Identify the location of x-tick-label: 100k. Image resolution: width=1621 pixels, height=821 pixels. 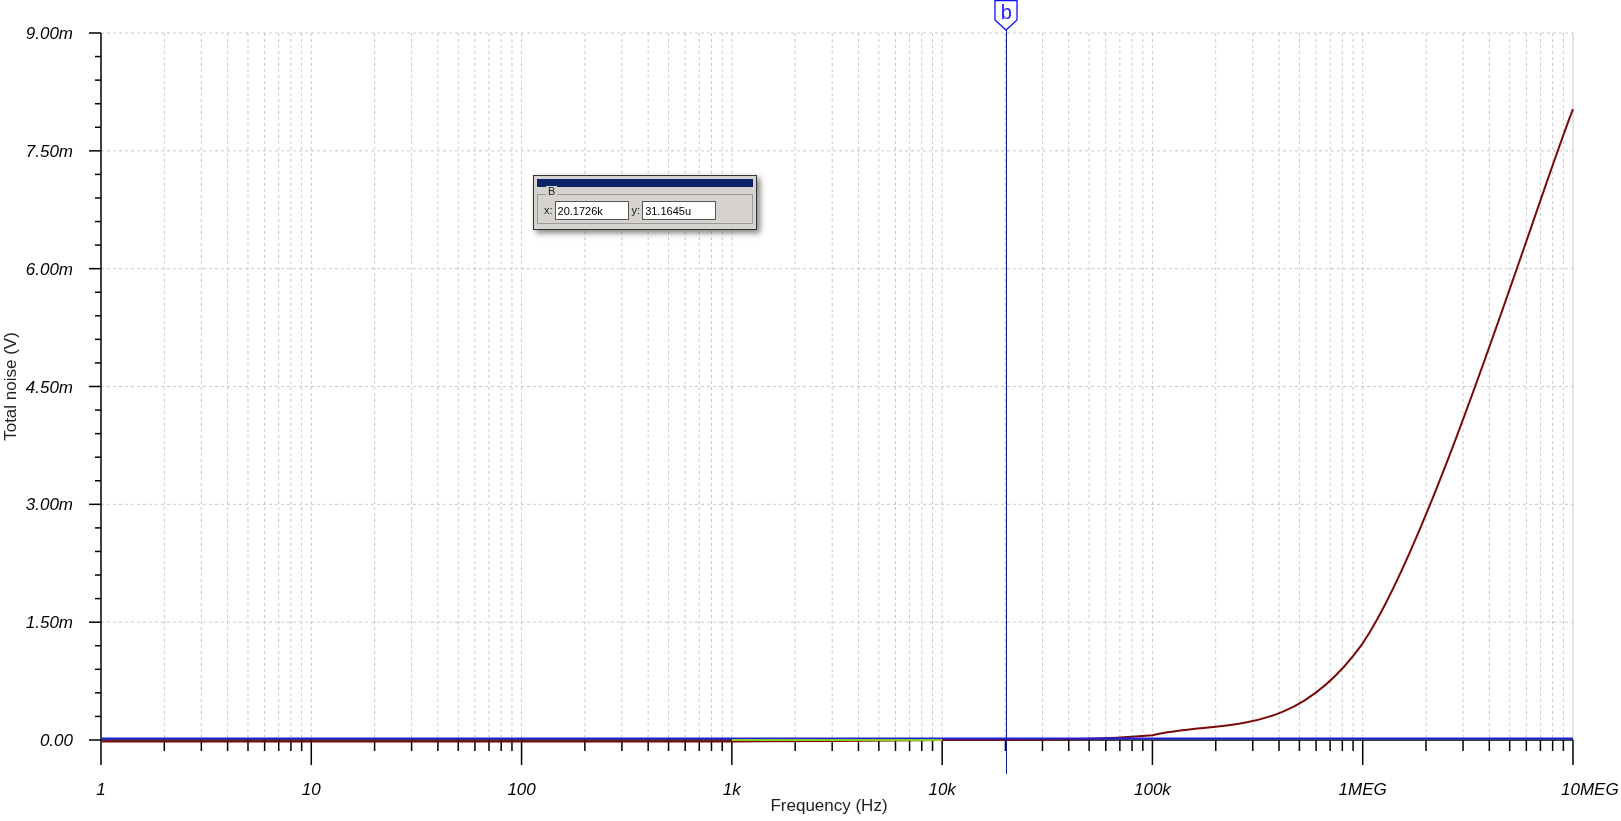
(1152, 789).